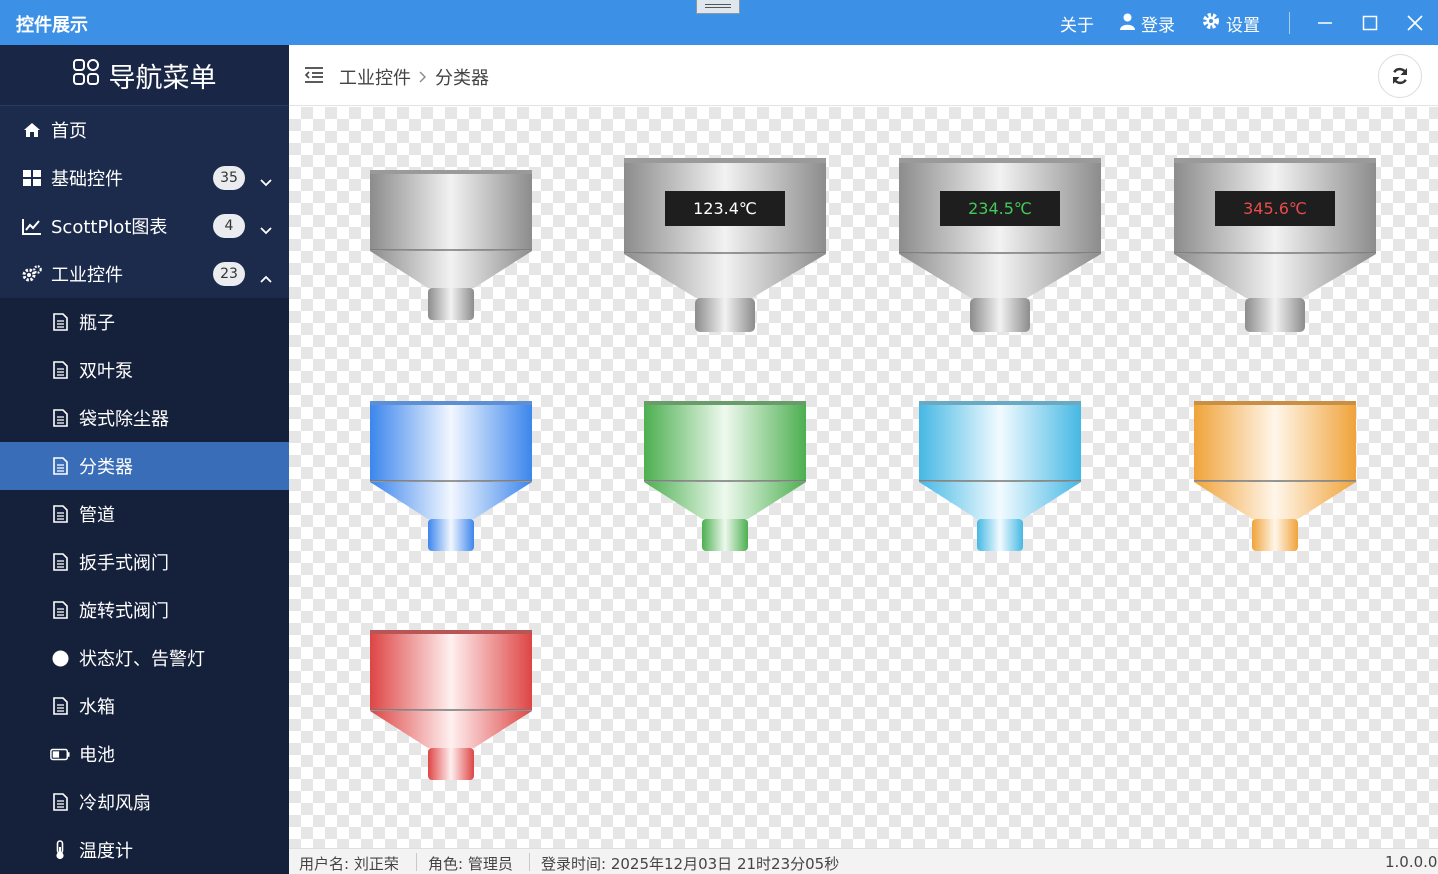 This screenshot has height=874, width=1438. I want to click on refresh-icon, so click(1400, 76).